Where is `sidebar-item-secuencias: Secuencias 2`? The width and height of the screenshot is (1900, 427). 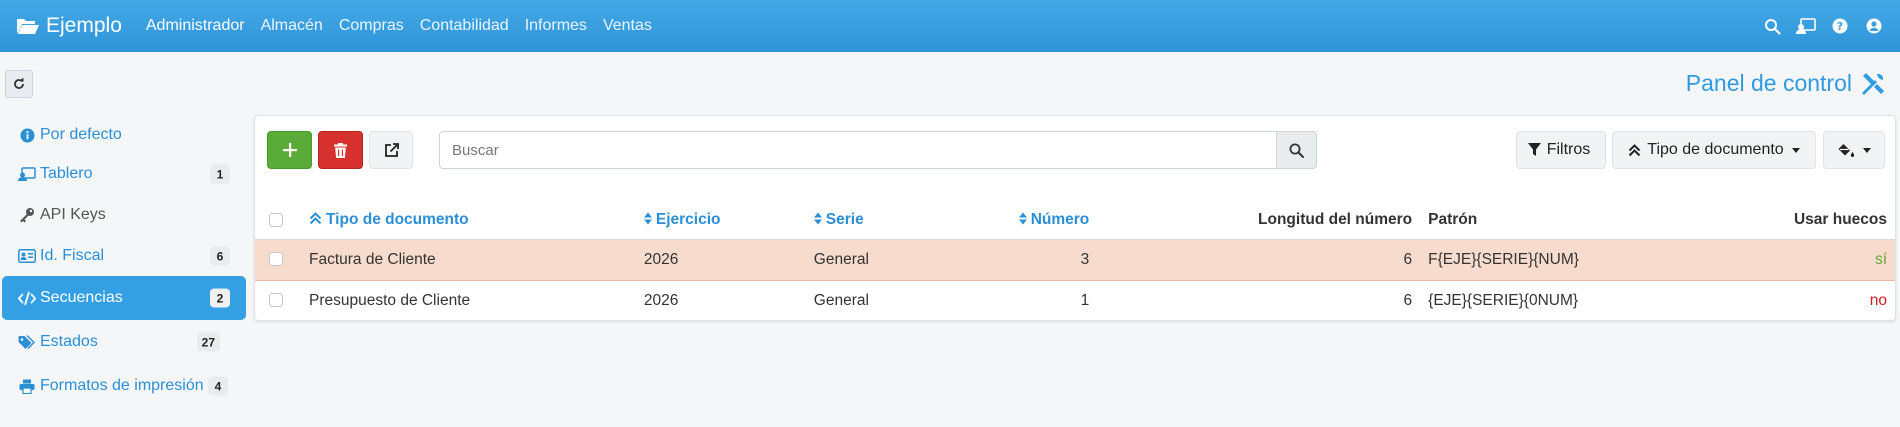 sidebar-item-secuencias: Secuencias 2 is located at coordinates (124, 298).